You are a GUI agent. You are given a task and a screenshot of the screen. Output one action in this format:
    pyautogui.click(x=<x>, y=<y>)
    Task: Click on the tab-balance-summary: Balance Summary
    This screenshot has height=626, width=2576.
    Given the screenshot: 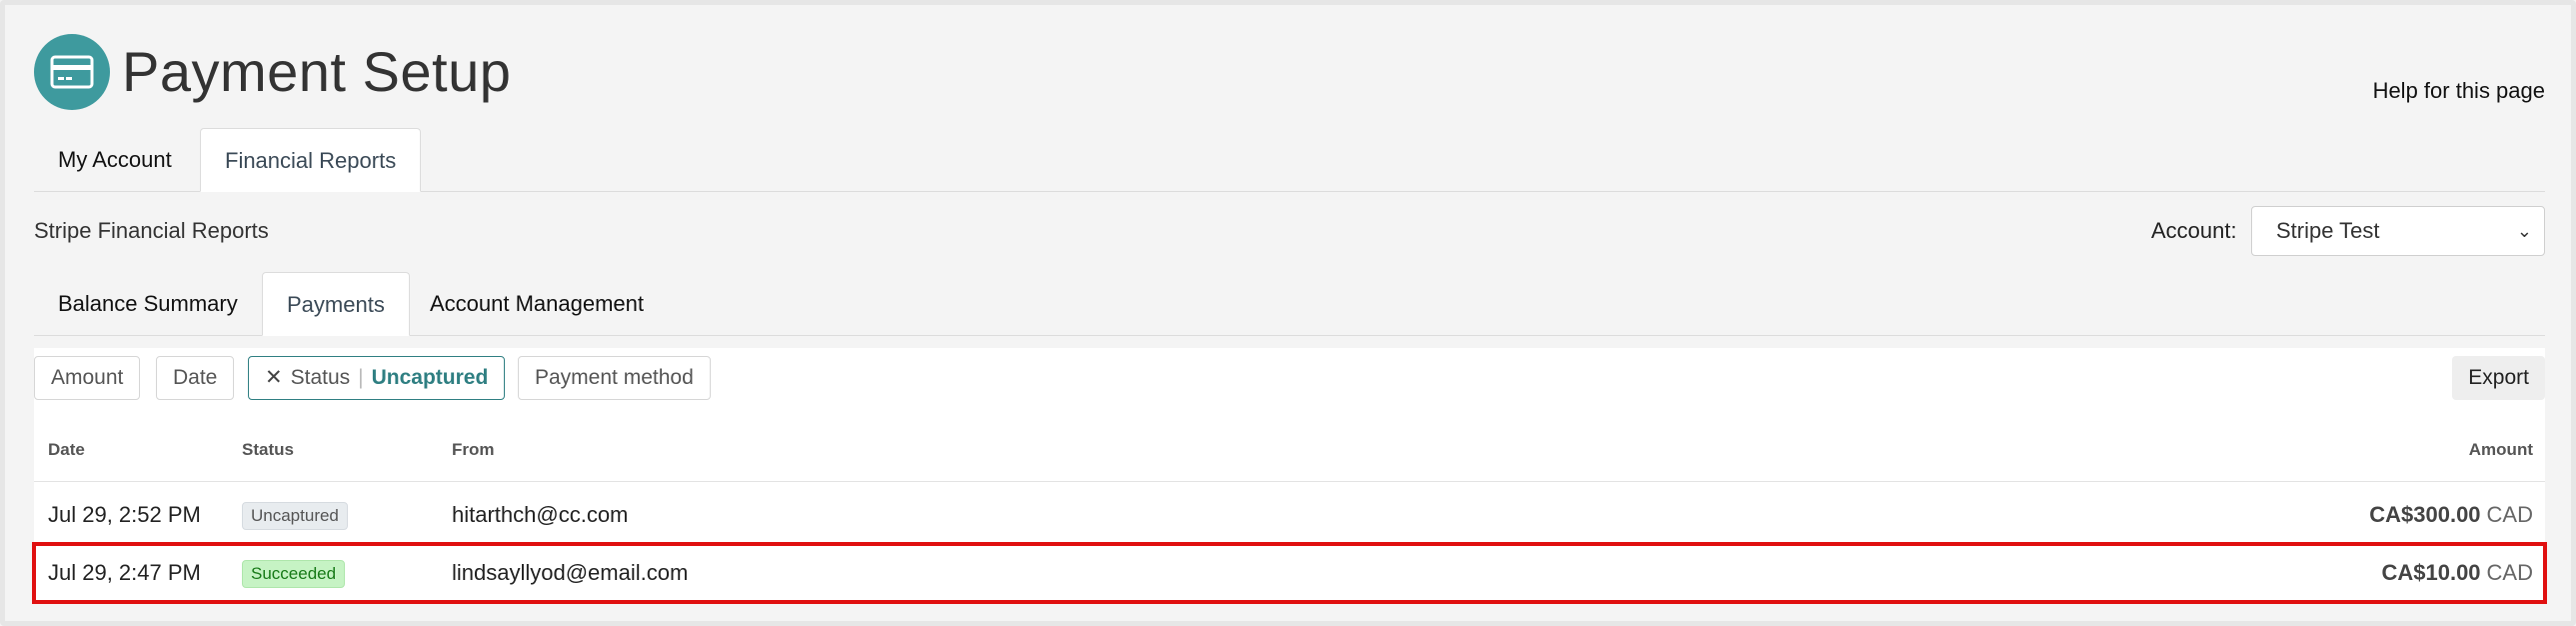 What is the action you would take?
    pyautogui.click(x=148, y=304)
    